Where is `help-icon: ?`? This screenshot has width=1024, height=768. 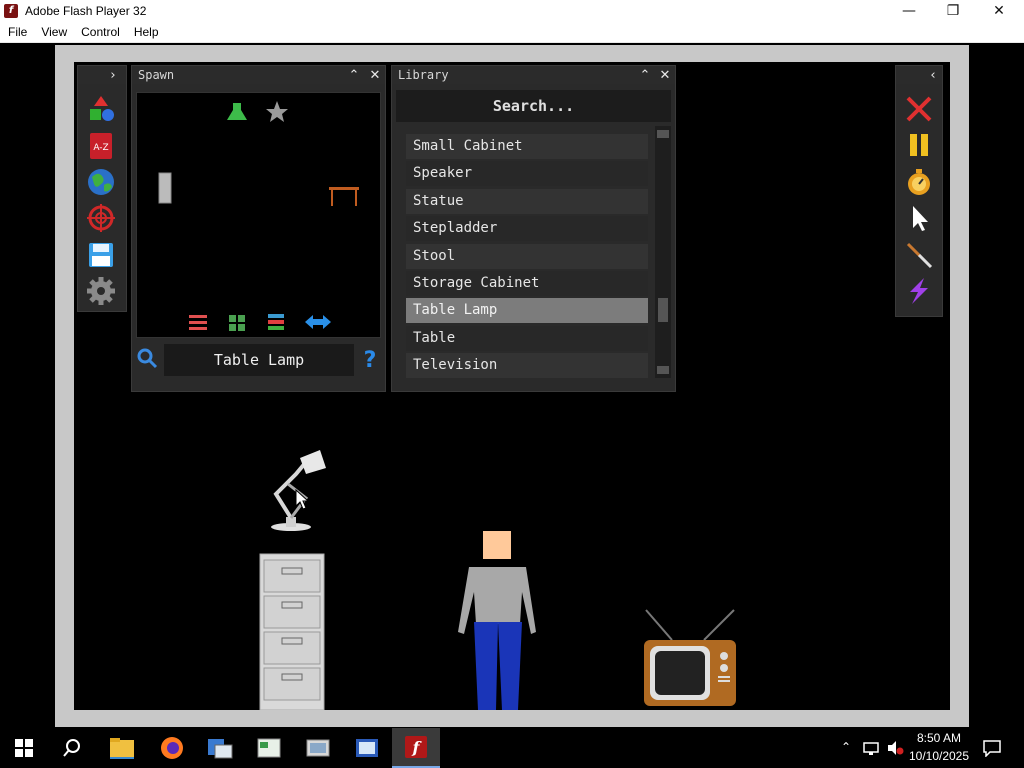 help-icon: ? is located at coordinates (370, 360).